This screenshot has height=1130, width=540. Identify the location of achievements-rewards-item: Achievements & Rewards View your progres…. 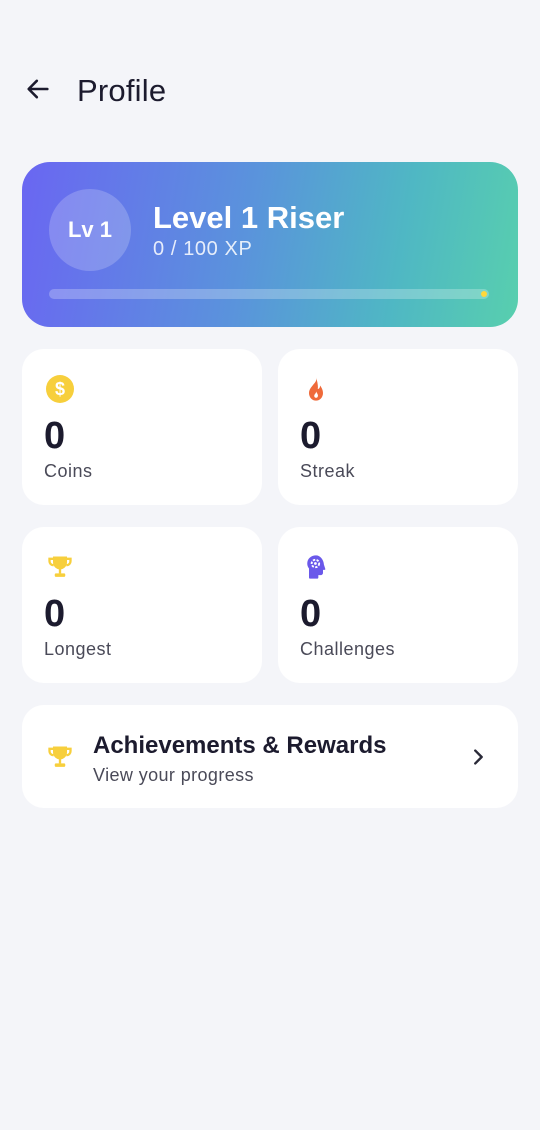
(270, 756).